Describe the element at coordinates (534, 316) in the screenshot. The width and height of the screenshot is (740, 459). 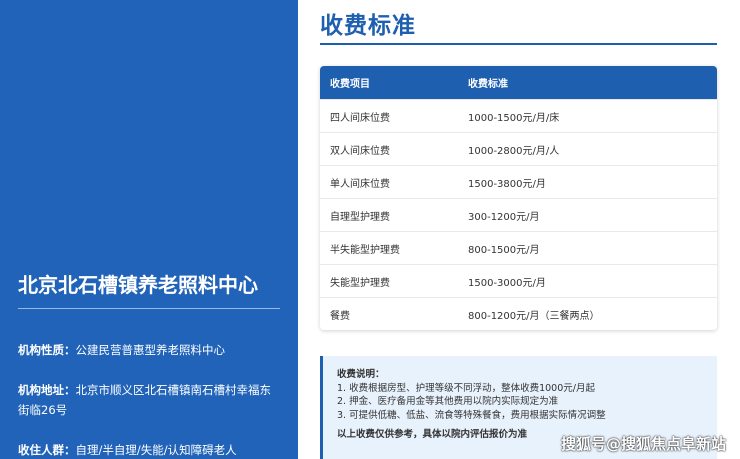
I see `fee-price: 800-1200元/月（三餐两点）` at that location.